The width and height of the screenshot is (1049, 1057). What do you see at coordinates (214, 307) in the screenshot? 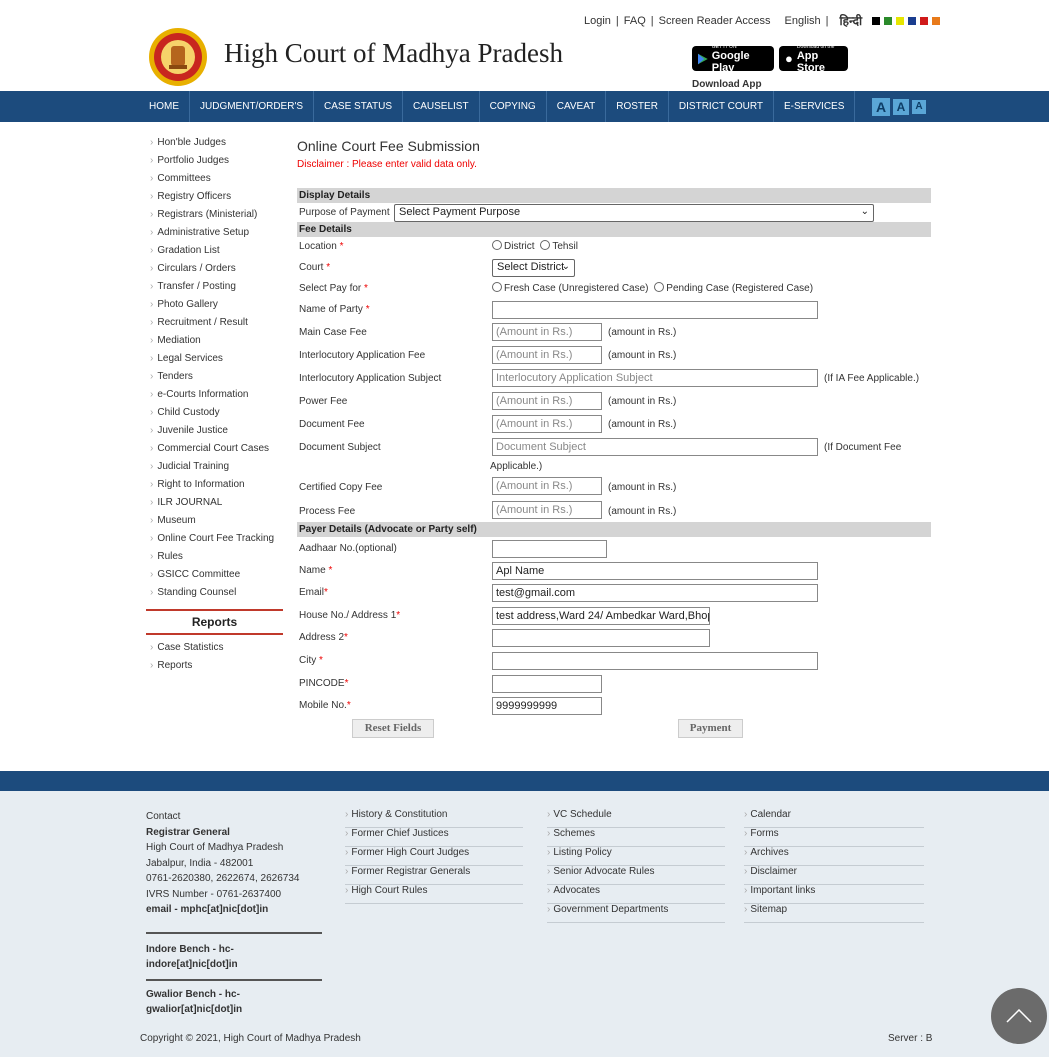
I see `sidebar-item: Photo Gallery` at bounding box center [214, 307].